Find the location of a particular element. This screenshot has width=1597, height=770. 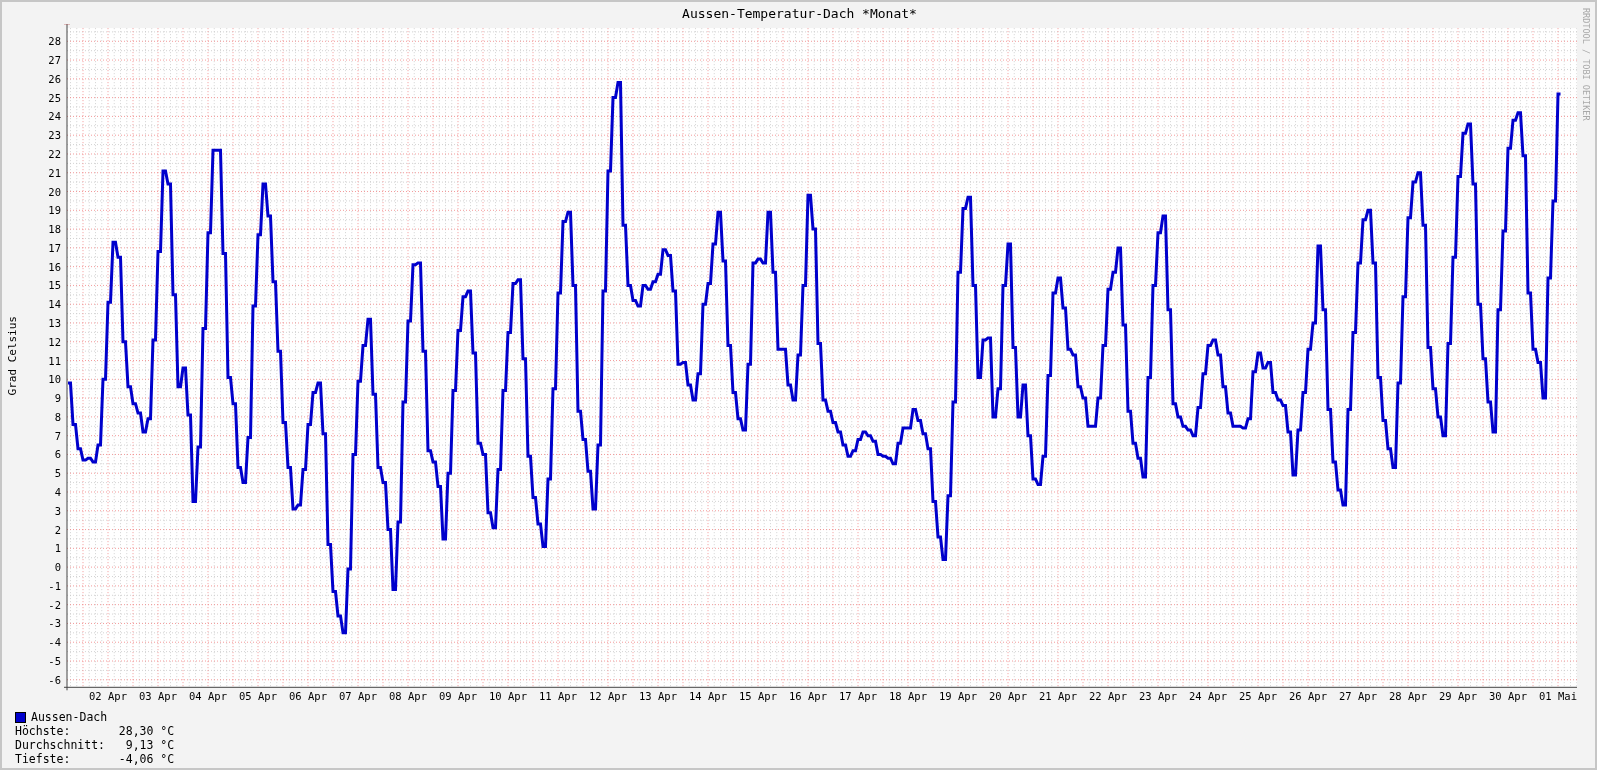

axis-label: 23 Apr is located at coordinates (1158, 696).